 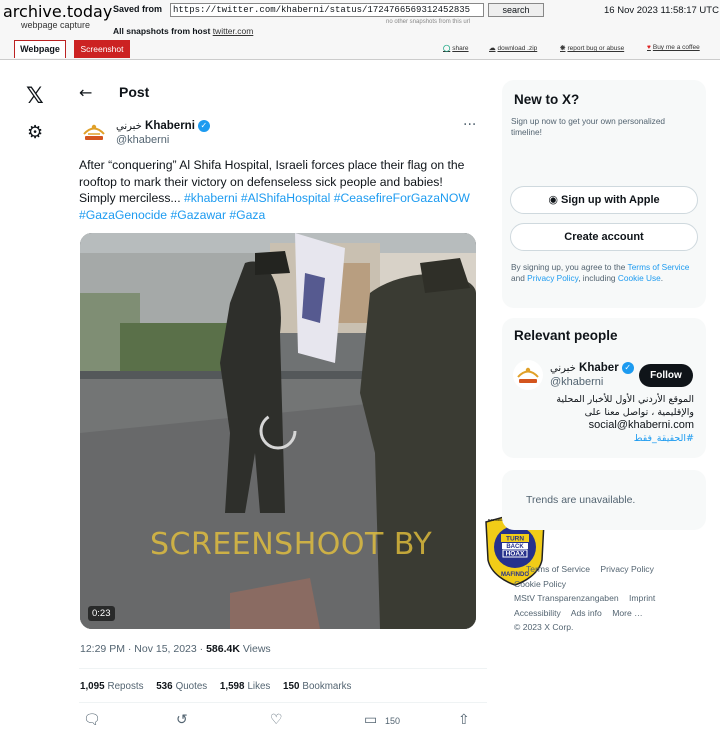 What do you see at coordinates (642, 598) in the screenshot?
I see `footer-imprint-link: Imprint` at bounding box center [642, 598].